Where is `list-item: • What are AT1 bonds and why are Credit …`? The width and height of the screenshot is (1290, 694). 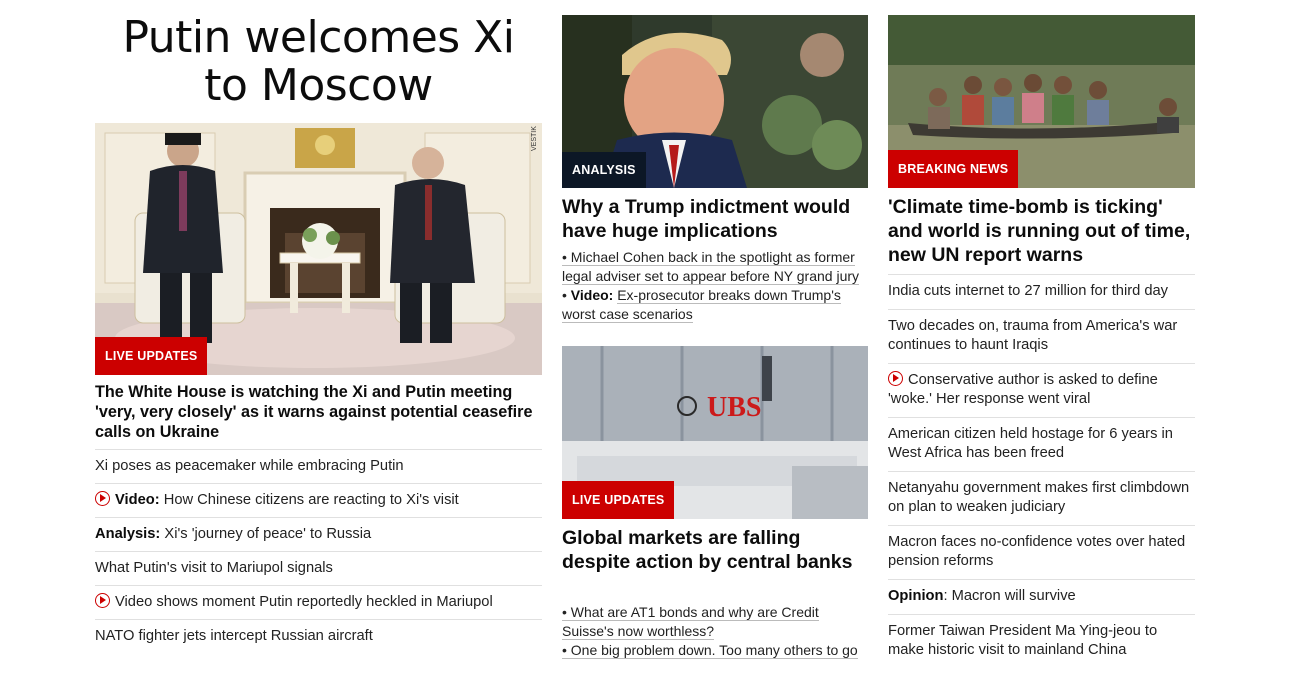 list-item: • What are AT1 bonds and why are Credit … is located at coordinates (715, 622).